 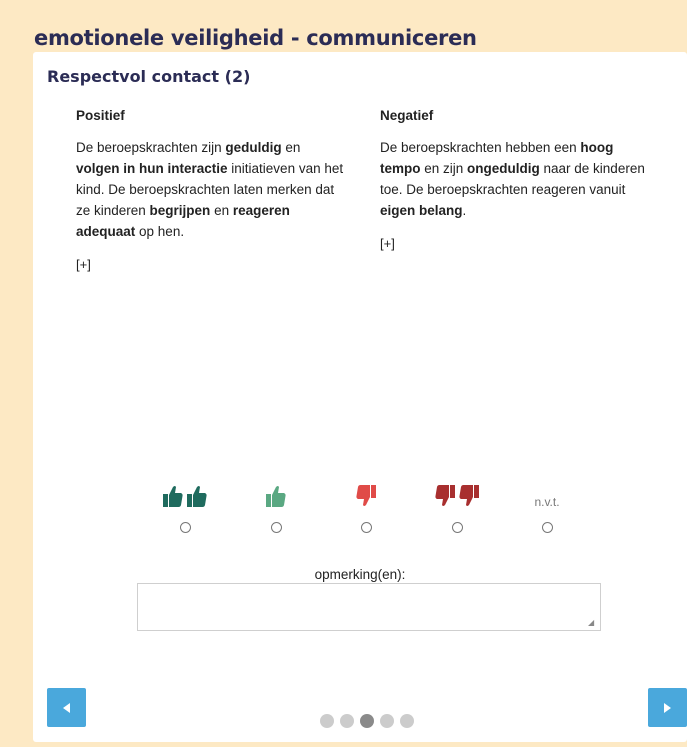 What do you see at coordinates (149, 76) in the screenshot?
I see `card-title: Respectvol contact (2)` at bounding box center [149, 76].